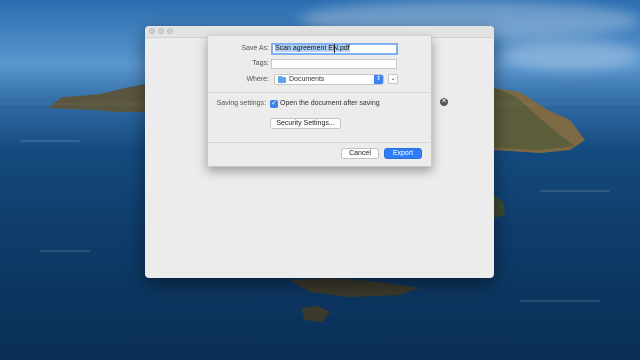 This screenshot has width=640, height=360. Describe the element at coordinates (393, 79) in the screenshot. I see `expand-dialog-button: ⌄` at that location.